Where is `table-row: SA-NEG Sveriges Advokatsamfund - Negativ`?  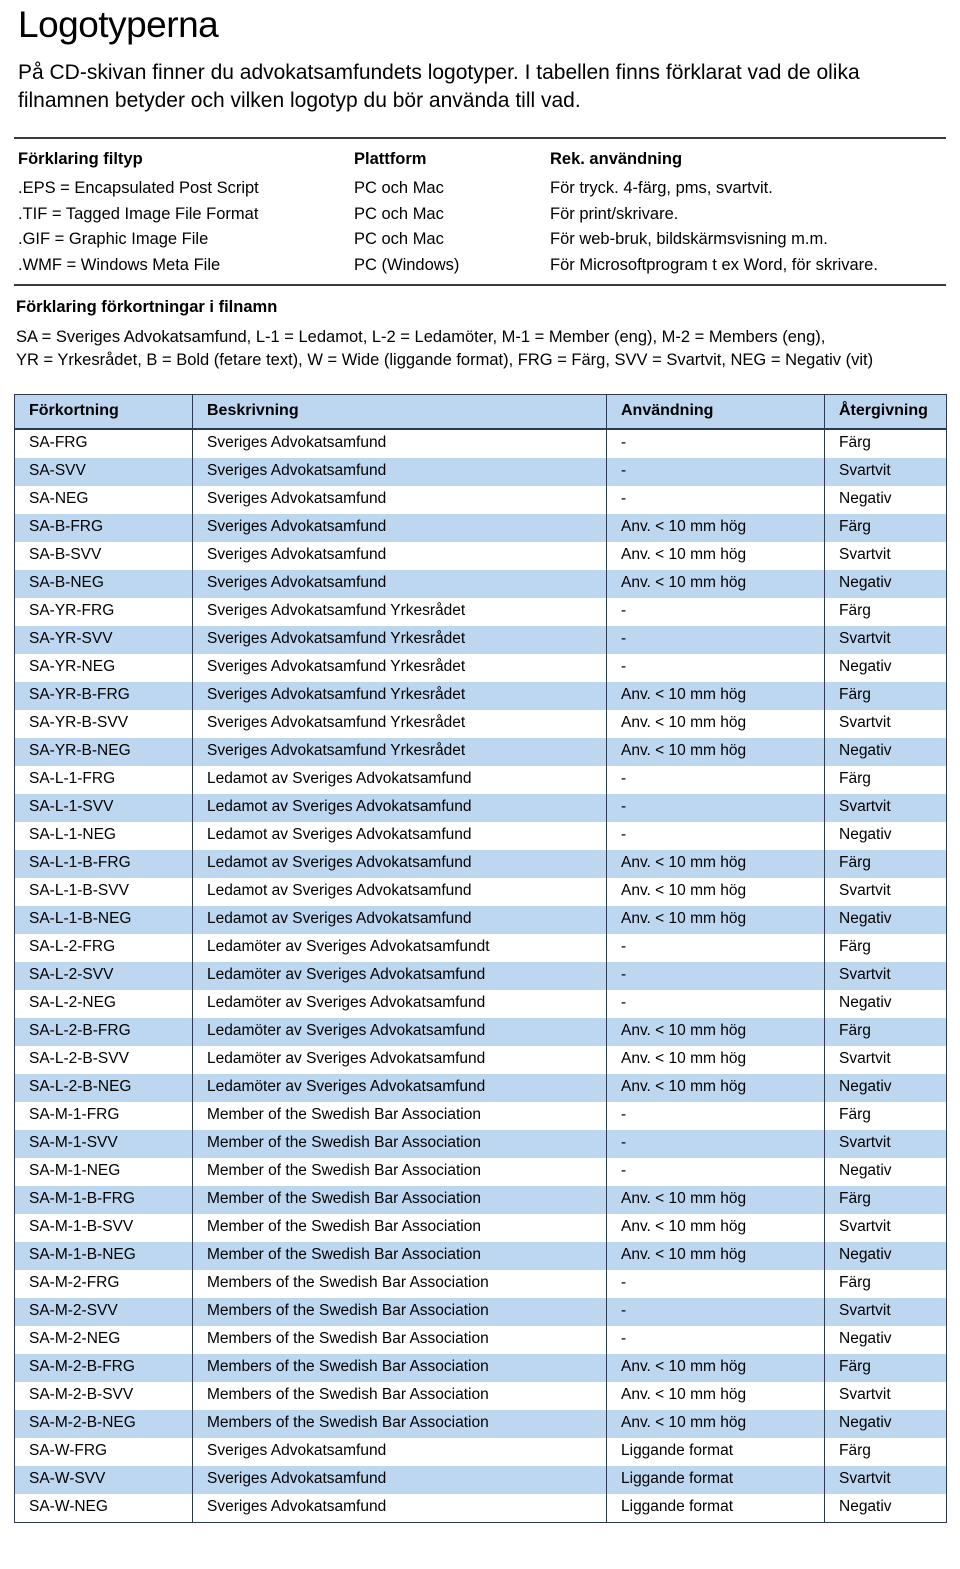 table-row: SA-NEG Sveriges Advokatsamfund - Negativ is located at coordinates (480, 499).